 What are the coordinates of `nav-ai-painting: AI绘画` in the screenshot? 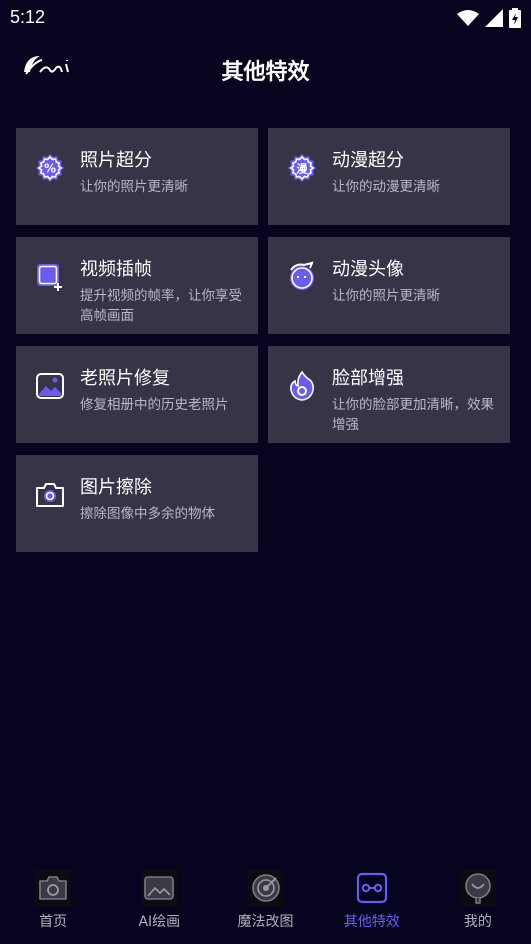 It's located at (159, 905).